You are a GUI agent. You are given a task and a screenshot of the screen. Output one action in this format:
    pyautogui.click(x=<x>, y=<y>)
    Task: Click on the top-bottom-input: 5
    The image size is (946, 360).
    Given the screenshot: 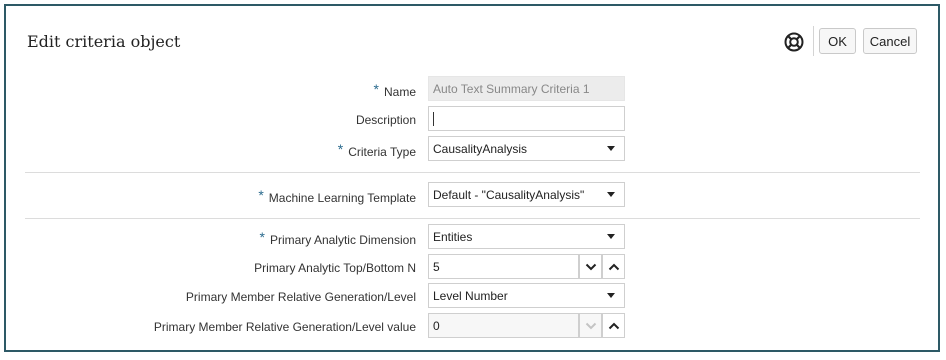 What is the action you would take?
    pyautogui.click(x=503, y=266)
    